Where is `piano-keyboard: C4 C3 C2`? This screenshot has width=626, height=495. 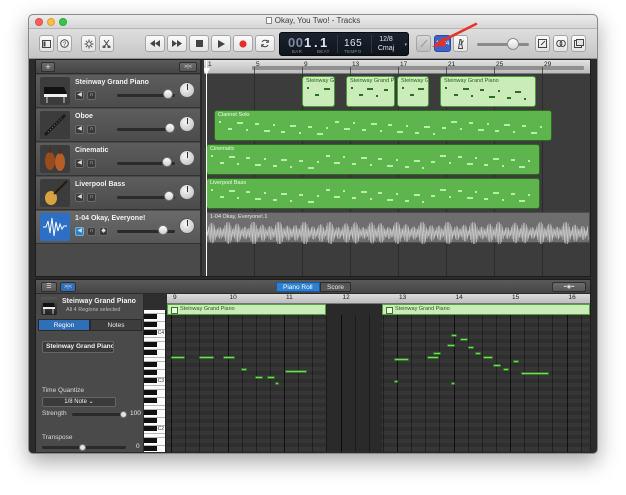
piano-keyboard: C4 C3 C2 is located at coordinates (155, 381).